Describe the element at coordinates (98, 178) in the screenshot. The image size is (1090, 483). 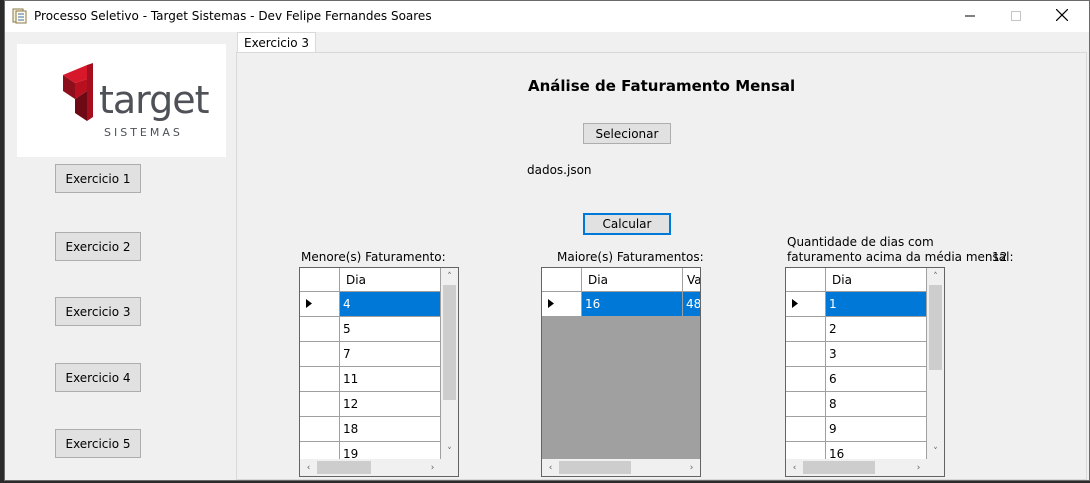
I see `exercicio-1-button: Exercicio 1` at that location.